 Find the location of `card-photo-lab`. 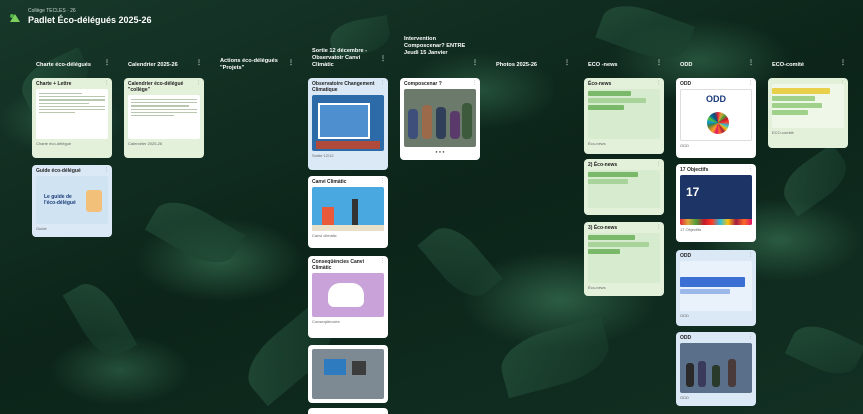

card-photo-lab is located at coordinates (348, 374).